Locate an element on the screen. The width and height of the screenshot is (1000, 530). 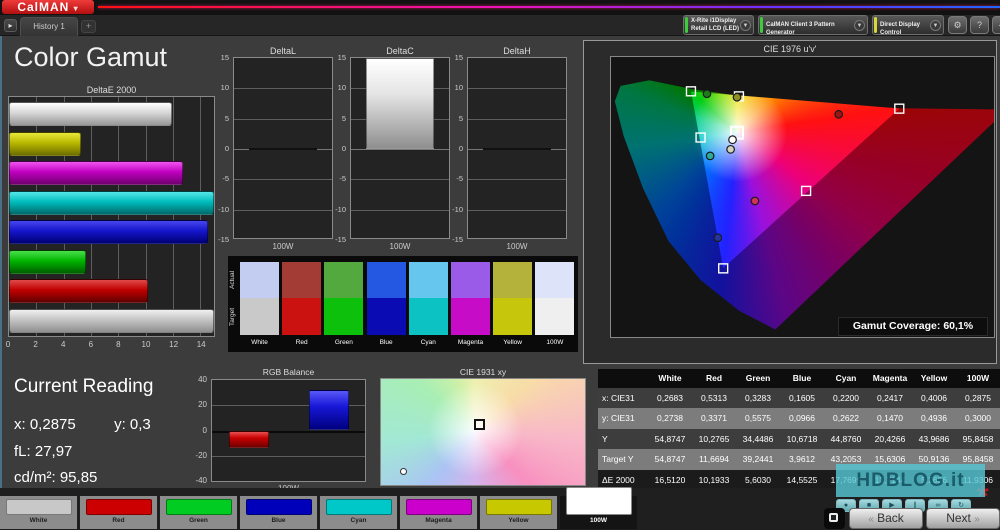
pattern-patch-yellow: Yellow is located at coordinates (519, 512).